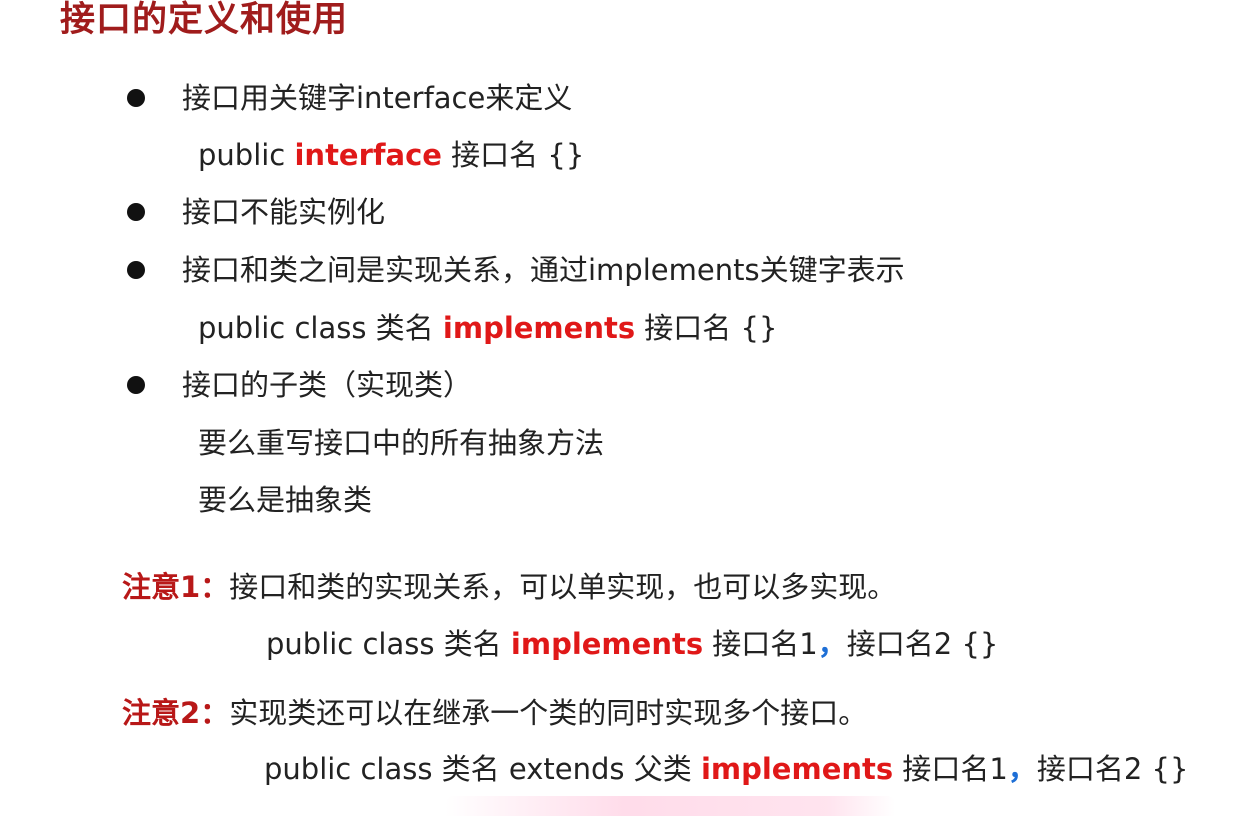 The height and width of the screenshot is (816, 1259). I want to click on bullet-item-interface-definition: 接口用关键字interface来定义, so click(377, 98).